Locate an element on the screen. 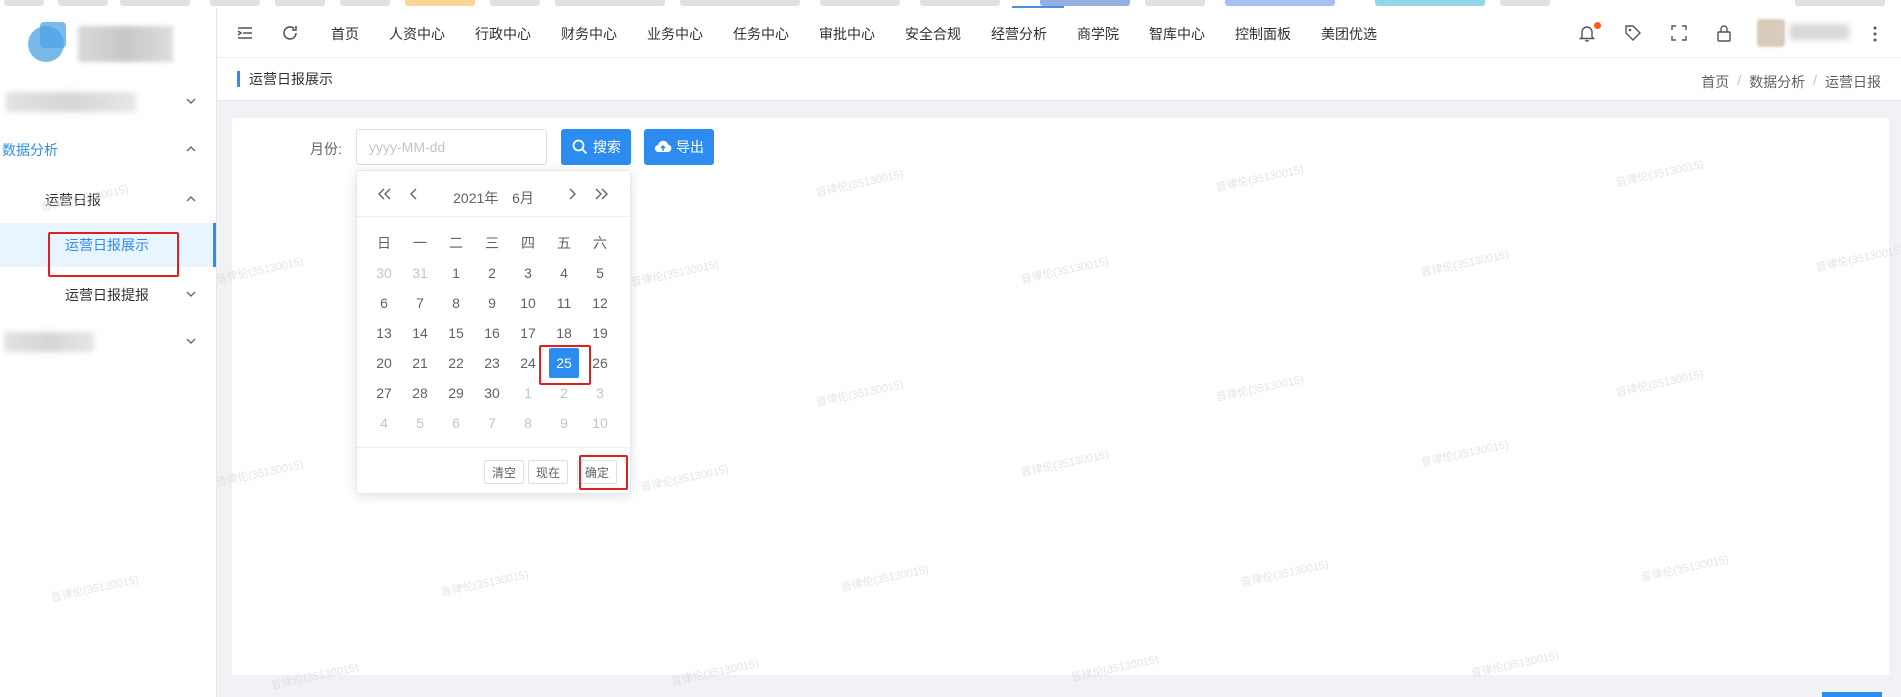 The width and height of the screenshot is (1901, 697). avatar is located at coordinates (1771, 33).